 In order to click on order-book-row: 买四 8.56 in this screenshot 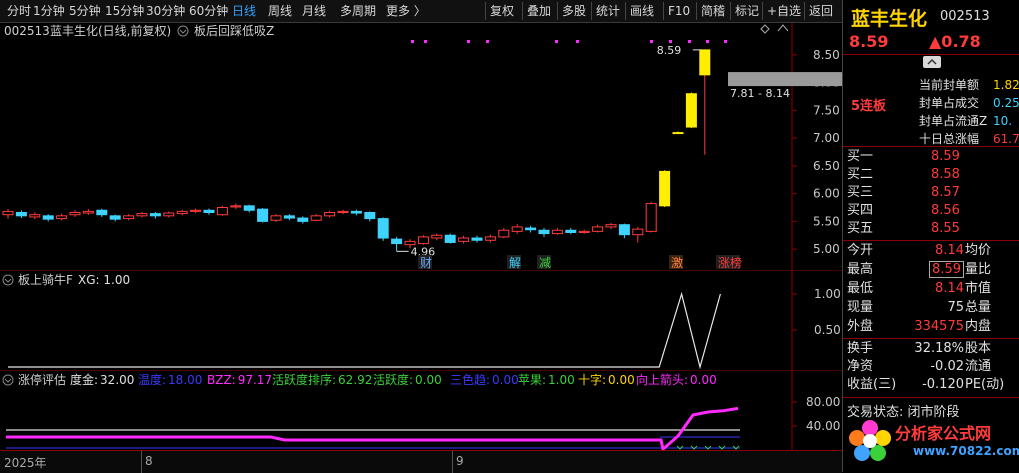, I will do `click(931, 211)`.